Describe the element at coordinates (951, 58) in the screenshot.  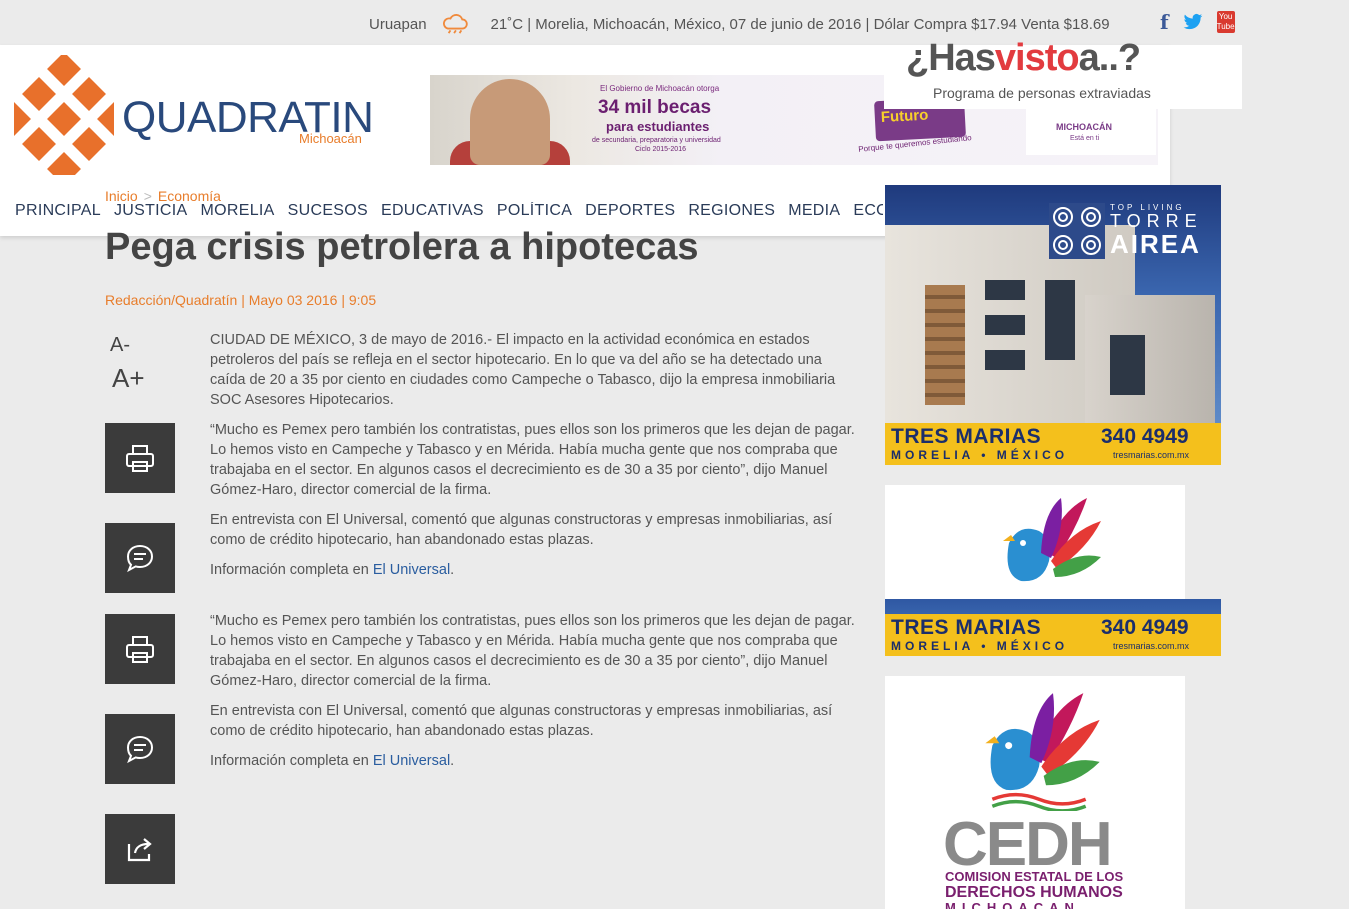
I see `hasvisto-title-a: ¿Has` at that location.